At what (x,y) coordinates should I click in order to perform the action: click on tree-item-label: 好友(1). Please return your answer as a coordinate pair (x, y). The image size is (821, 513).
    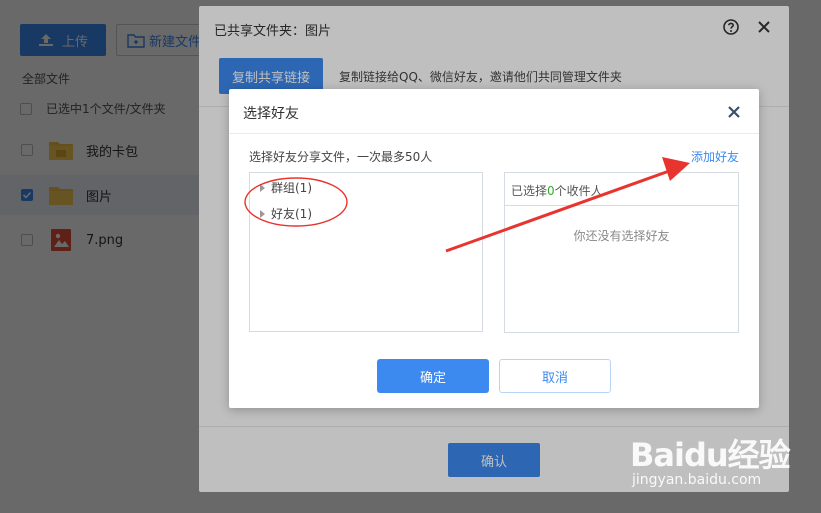
    Looking at the image, I should click on (291, 214).